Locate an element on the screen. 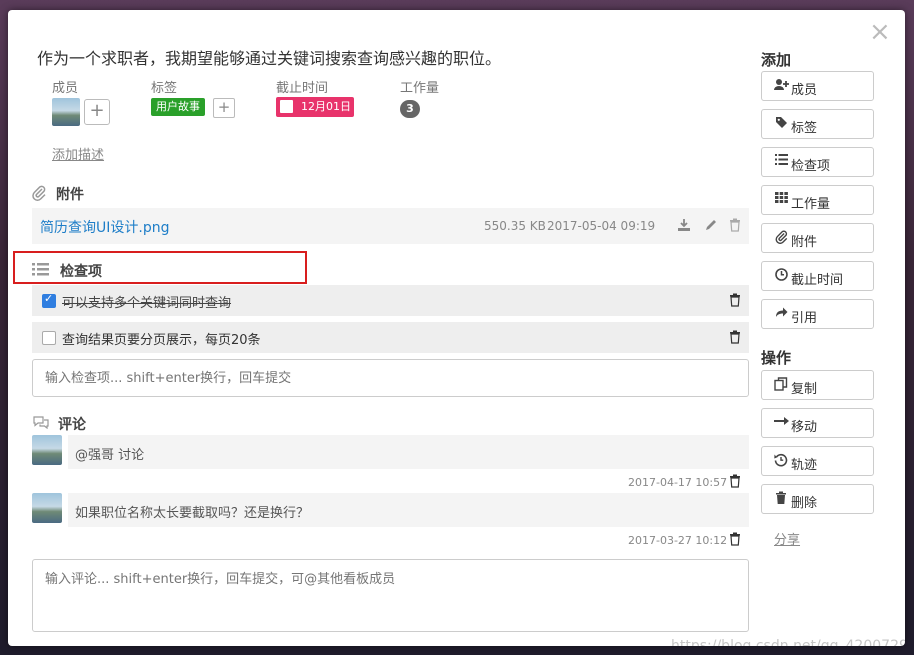 This screenshot has width=914, height=655. due-date-text: 12月01日 is located at coordinates (326, 106).